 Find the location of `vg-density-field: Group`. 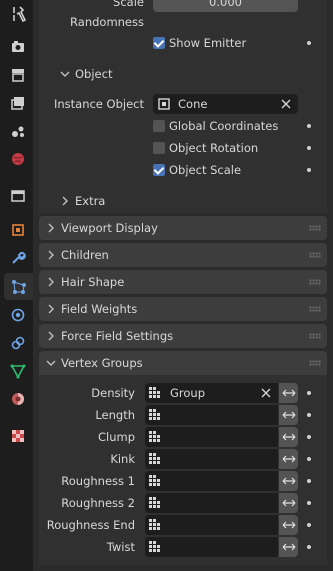

vg-density-field: Group is located at coordinates (211, 393).